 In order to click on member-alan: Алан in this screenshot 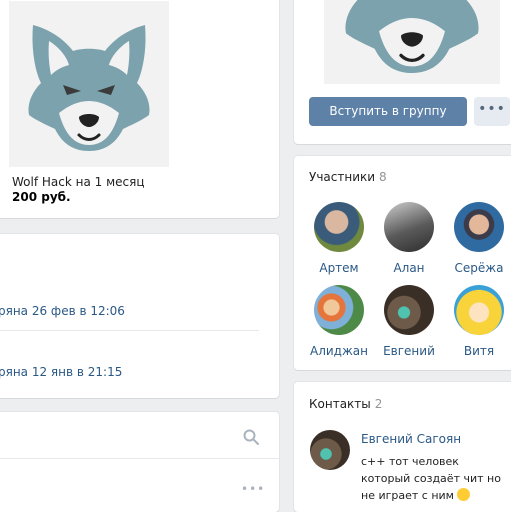, I will do `click(409, 238)`.